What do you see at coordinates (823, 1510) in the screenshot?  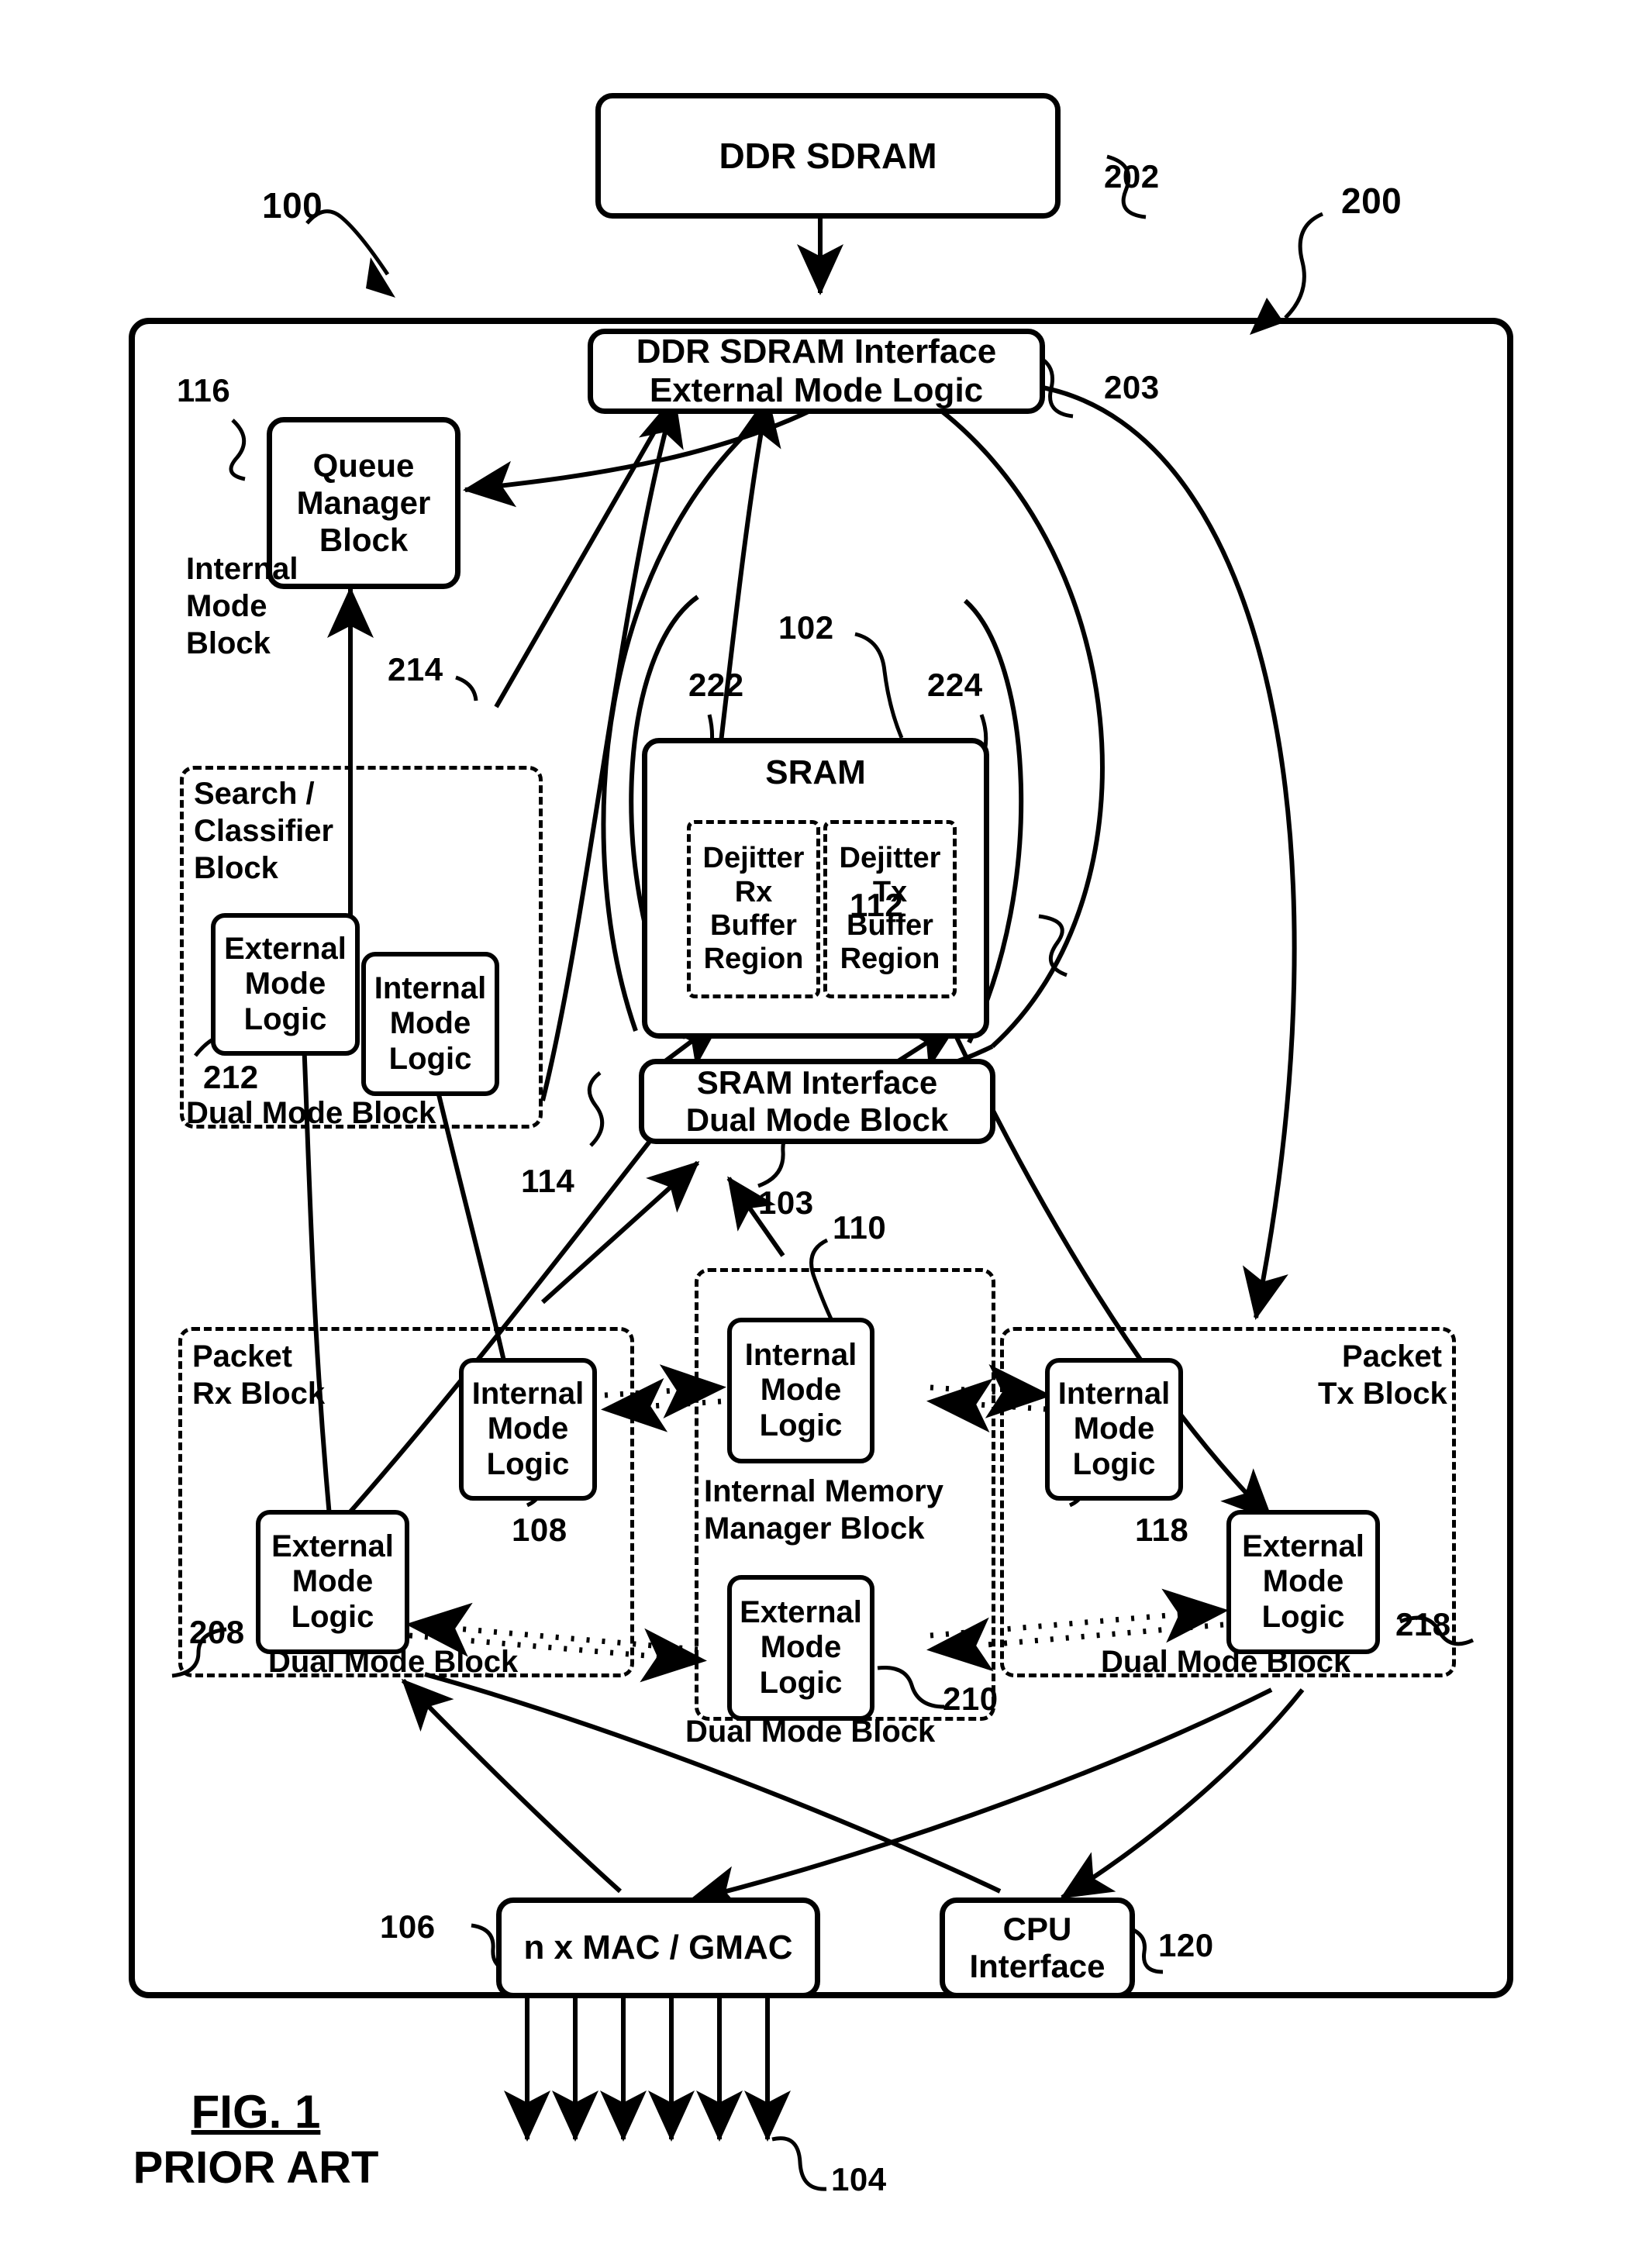 I see `internal-memory-manager-label: Internal Memory Manager Block` at bounding box center [823, 1510].